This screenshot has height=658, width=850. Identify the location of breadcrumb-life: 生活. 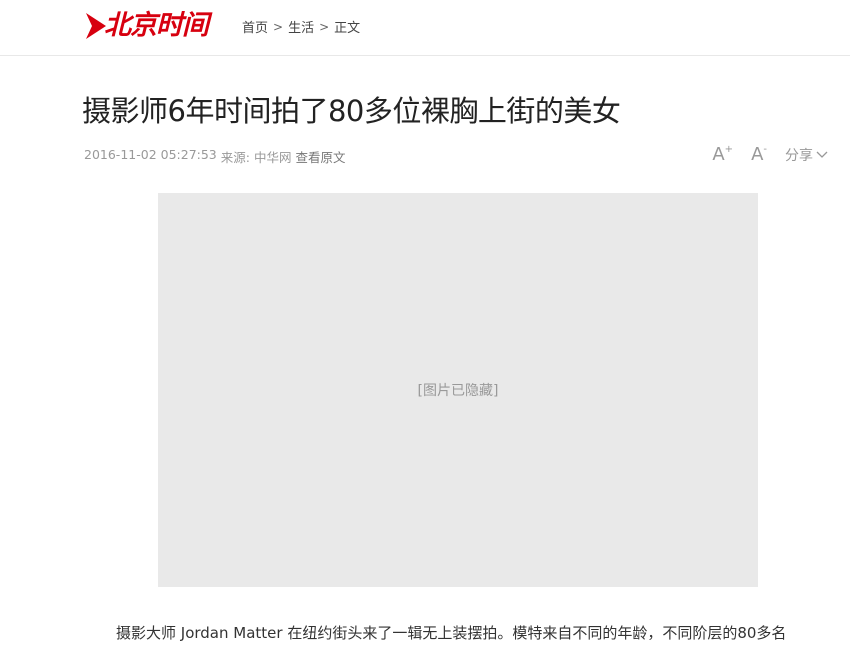
(301, 26).